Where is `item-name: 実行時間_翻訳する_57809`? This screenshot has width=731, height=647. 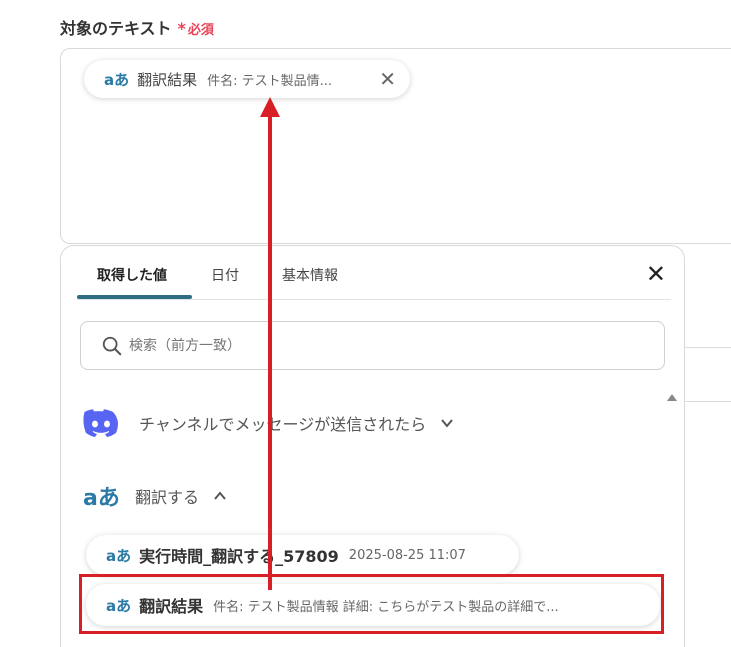
item-name: 実行時間_翻訳する_57809 is located at coordinates (239, 556).